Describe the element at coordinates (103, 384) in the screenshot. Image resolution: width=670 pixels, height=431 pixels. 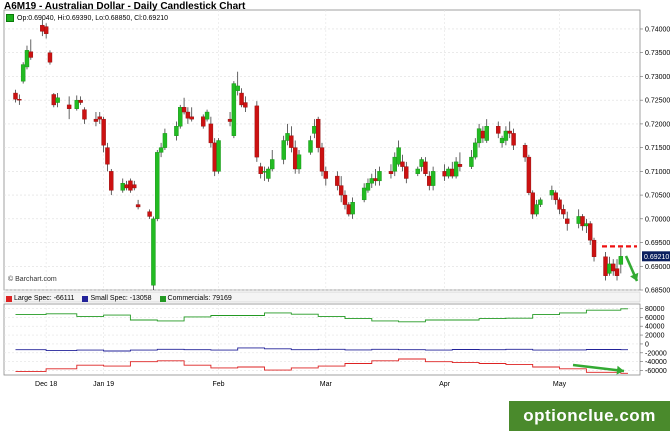
I see `x-axis-label: Jan 19` at that location.